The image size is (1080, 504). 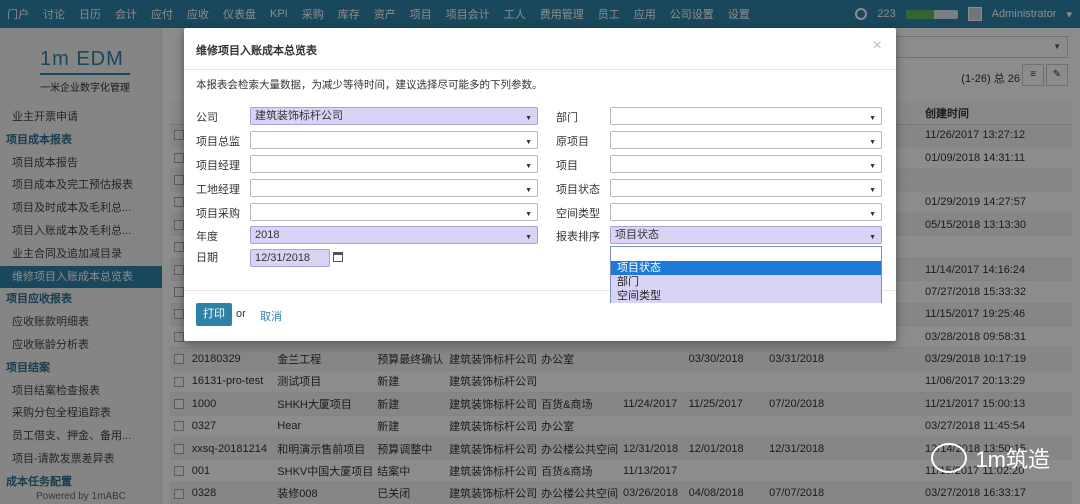 I want to click on cancel-link: 取消, so click(x=271, y=316).